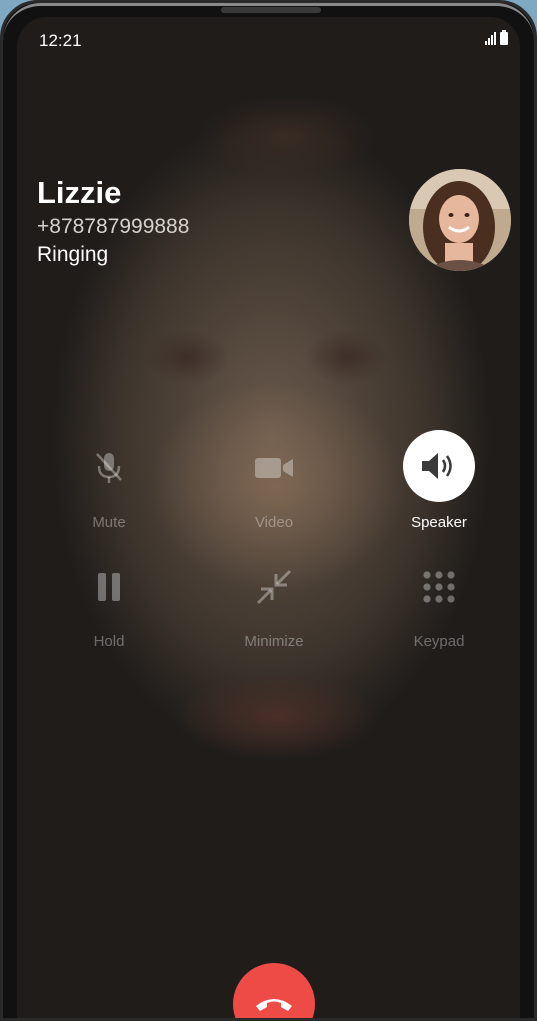 Image resolution: width=537 pixels, height=1021 pixels. Describe the element at coordinates (274, 522) in the screenshot. I see `video-label: Video` at that location.